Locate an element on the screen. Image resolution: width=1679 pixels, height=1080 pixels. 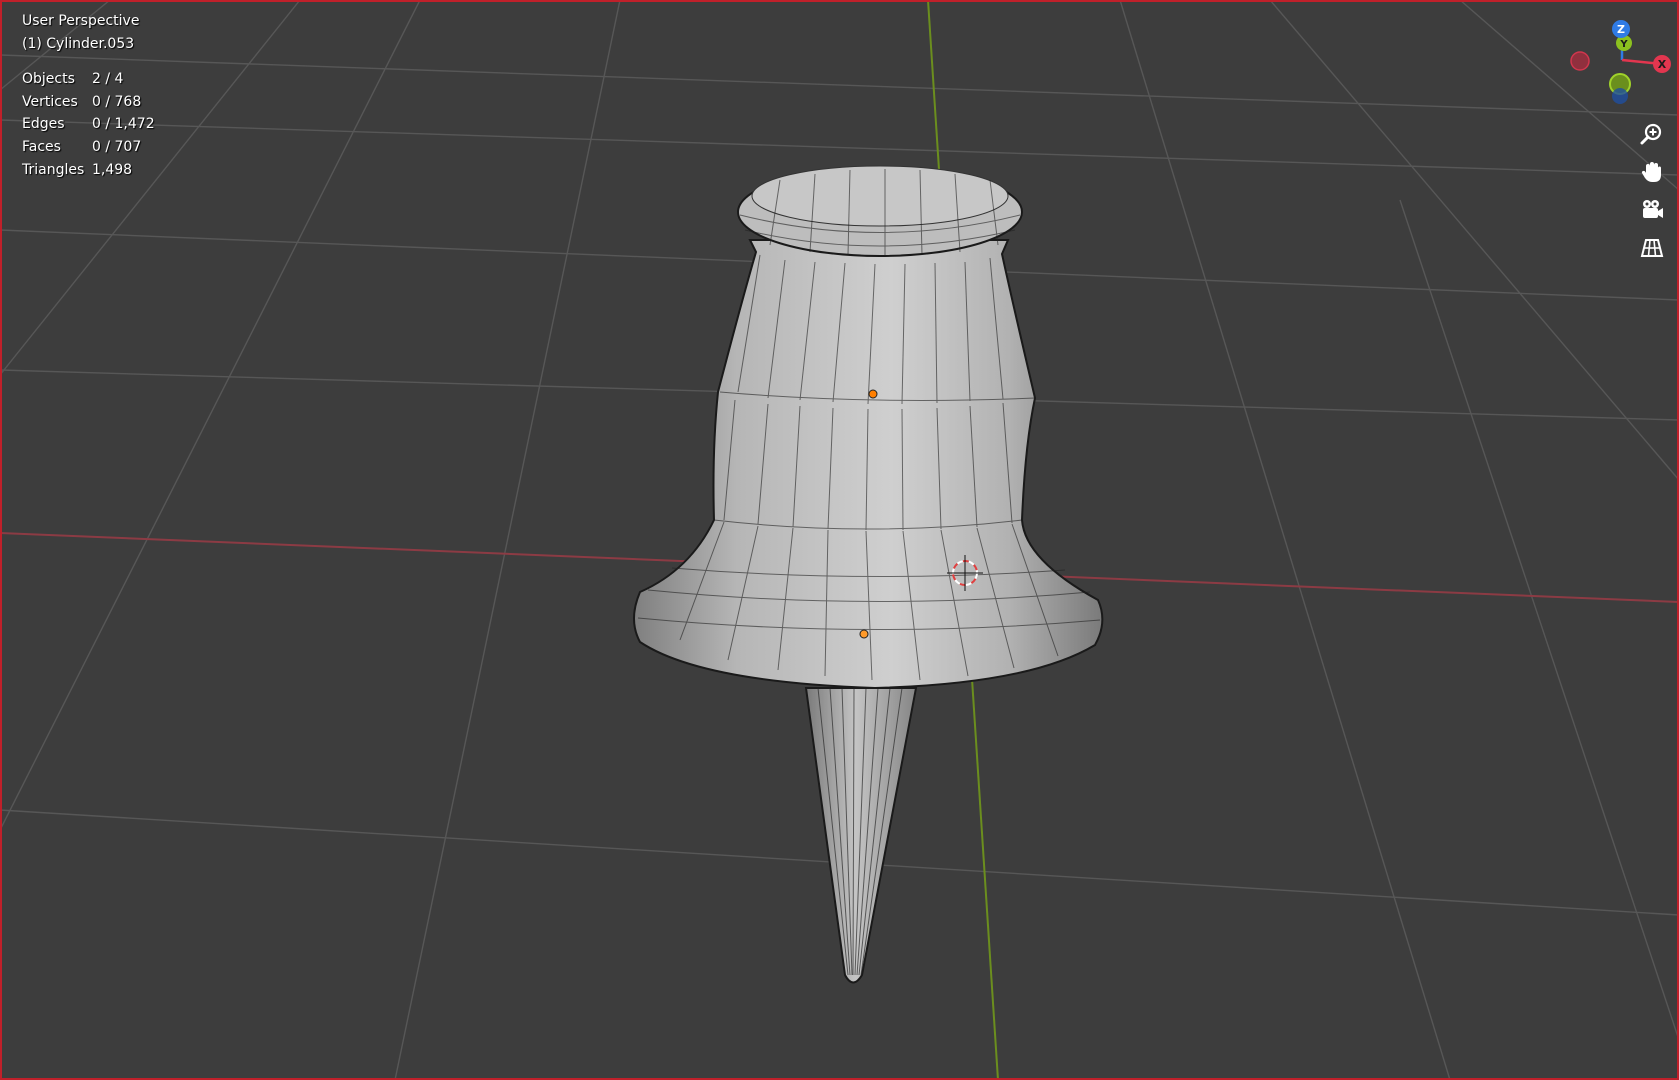
gizmo-z-label: Z is located at coordinates (1621, 29).